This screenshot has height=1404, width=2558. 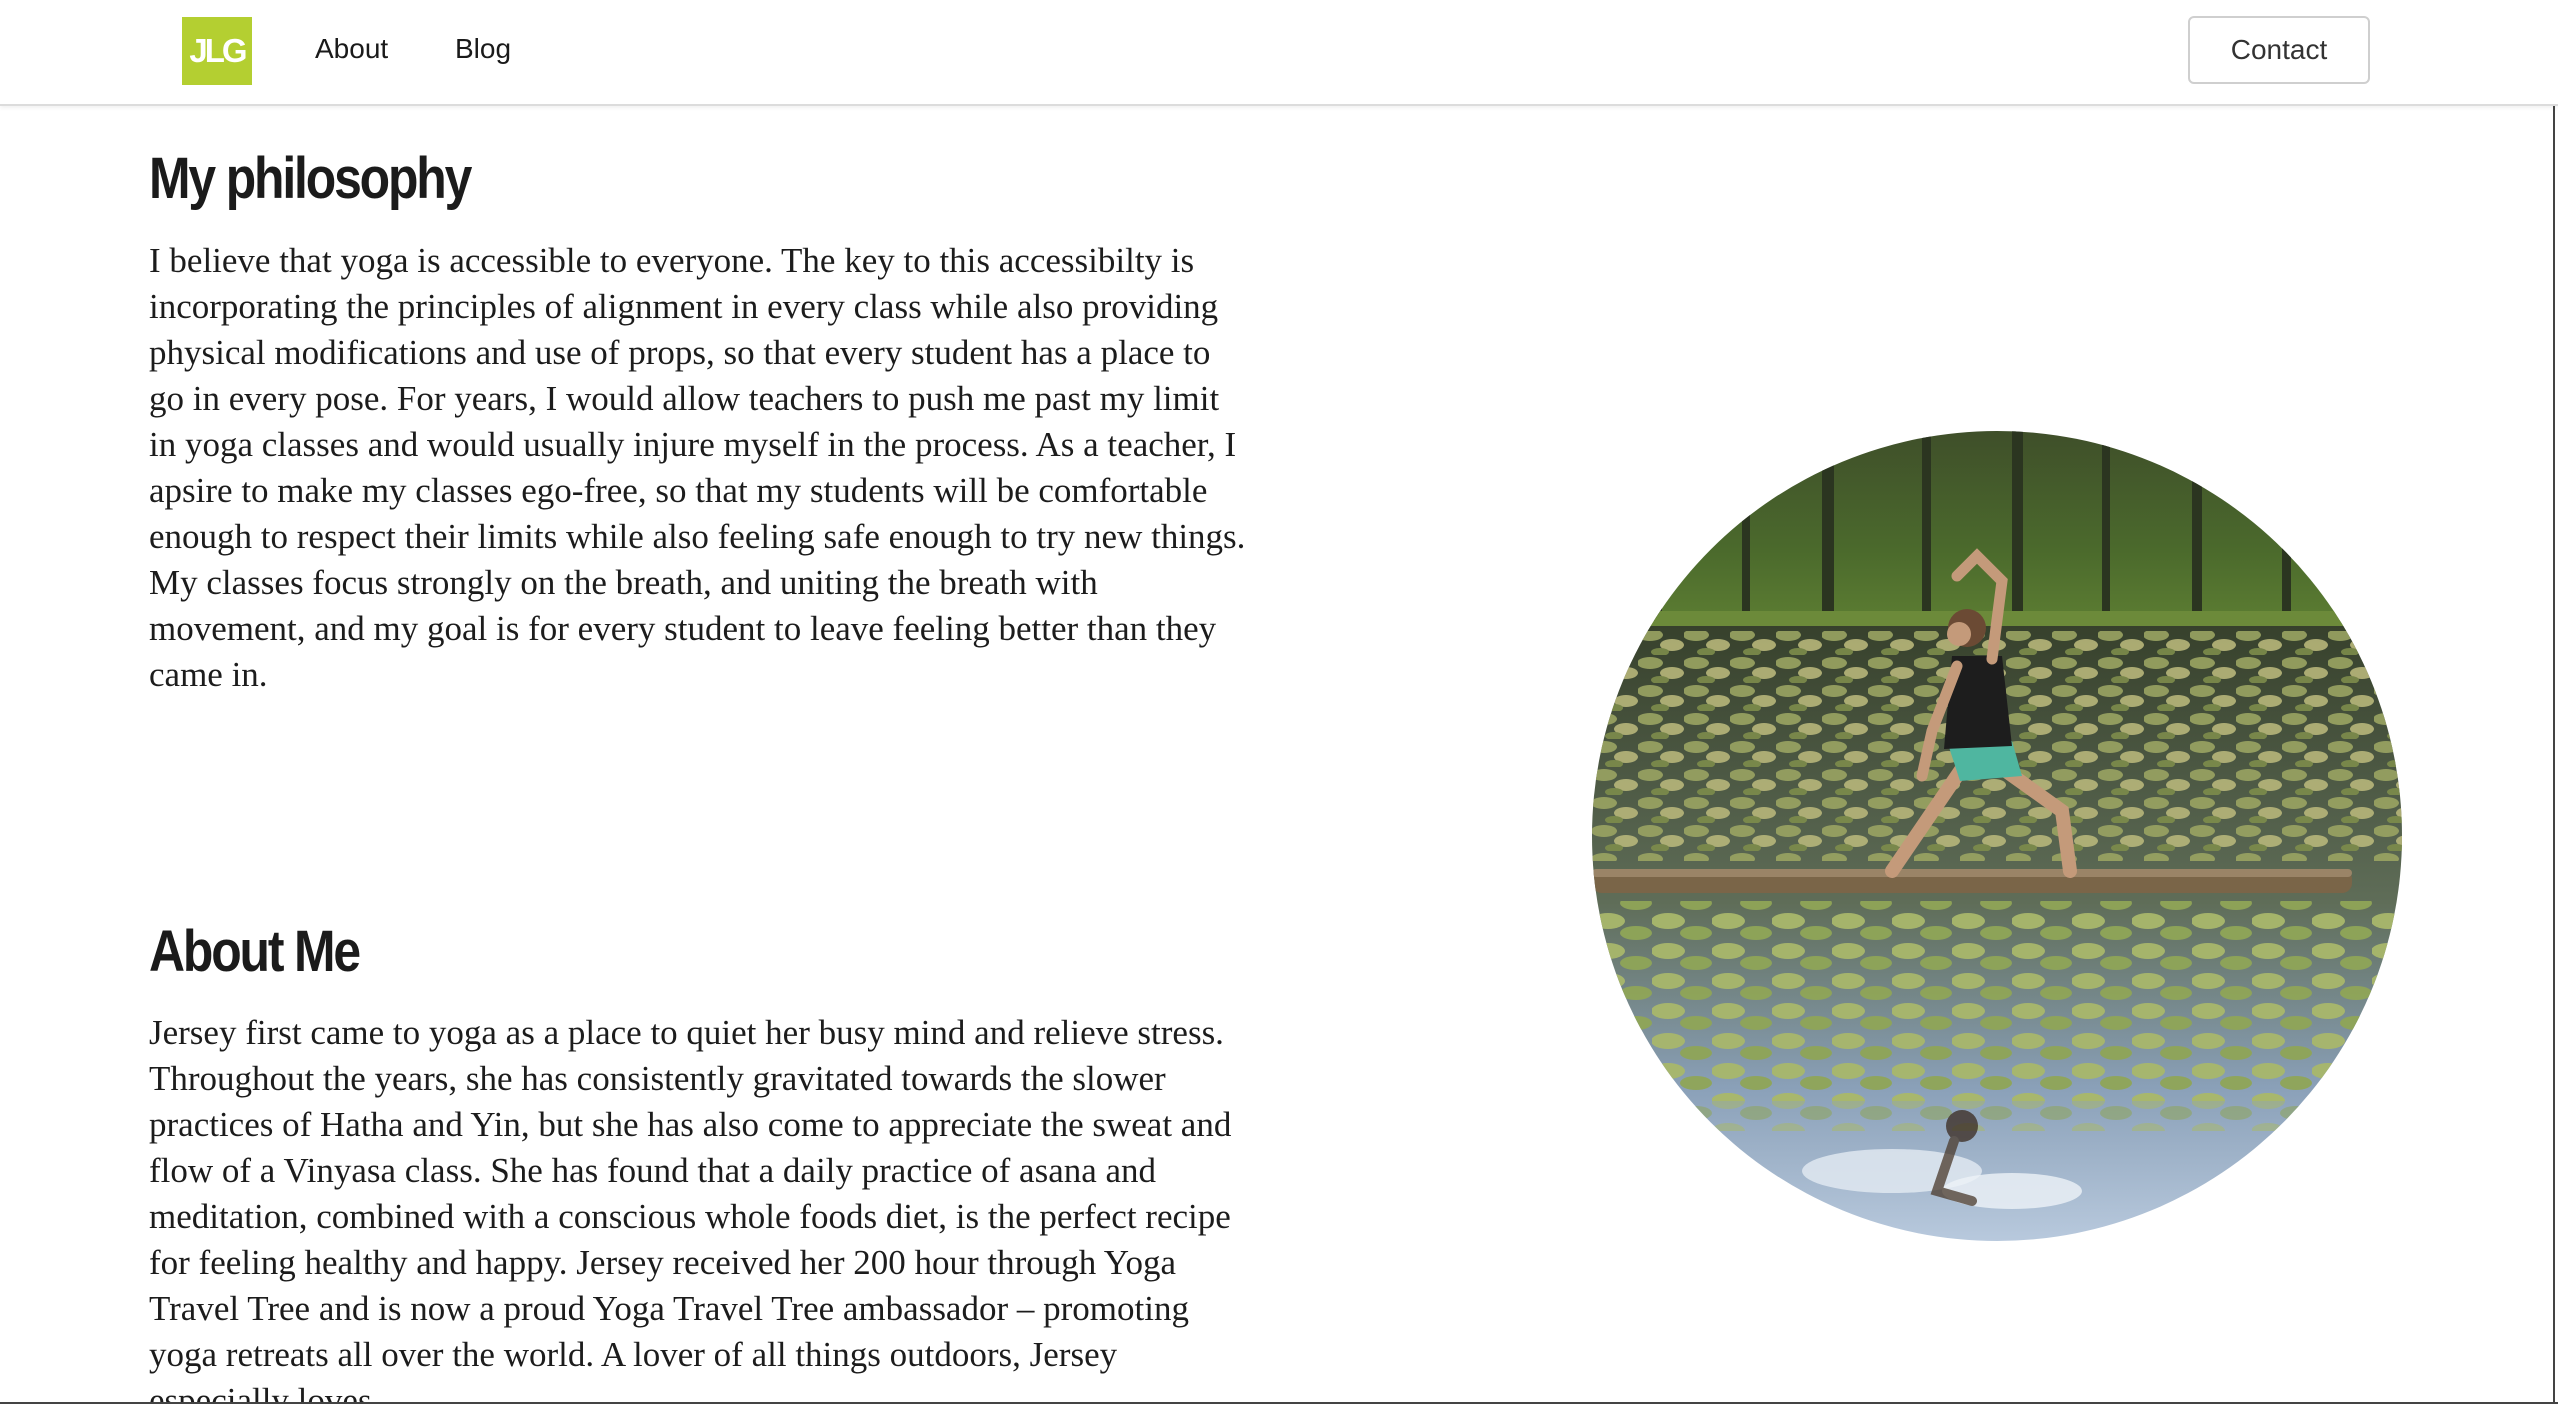 I want to click on window-right-edge, so click(x=2554, y=702).